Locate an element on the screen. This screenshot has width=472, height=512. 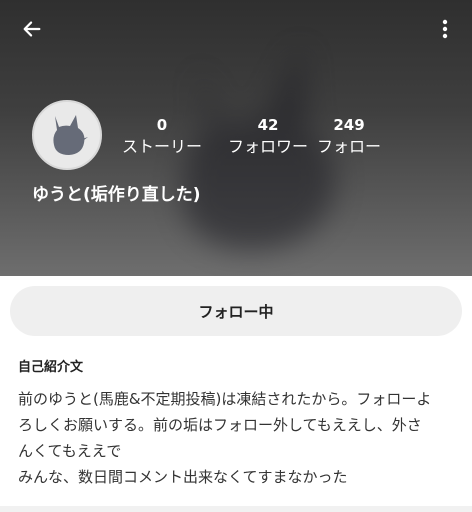
following-button: フォロー中 is located at coordinates (236, 311).